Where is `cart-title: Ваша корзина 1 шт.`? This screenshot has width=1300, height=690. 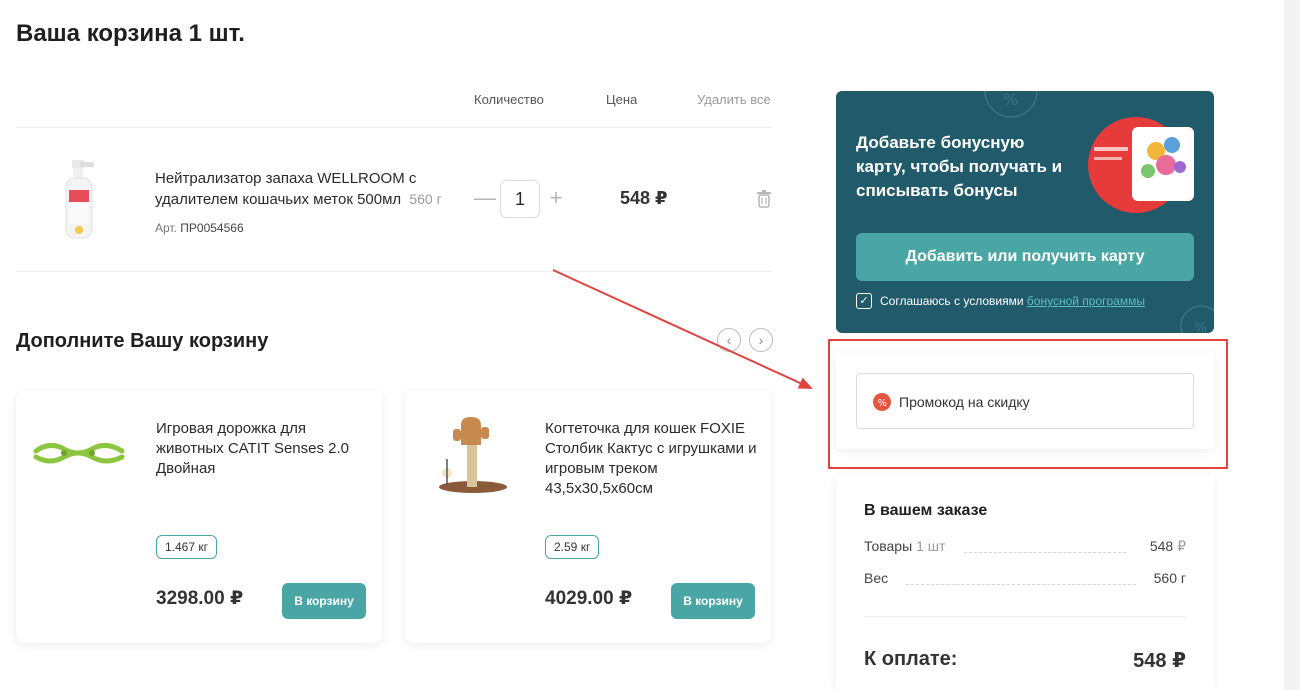 cart-title: Ваша корзина 1 шт. is located at coordinates (130, 33).